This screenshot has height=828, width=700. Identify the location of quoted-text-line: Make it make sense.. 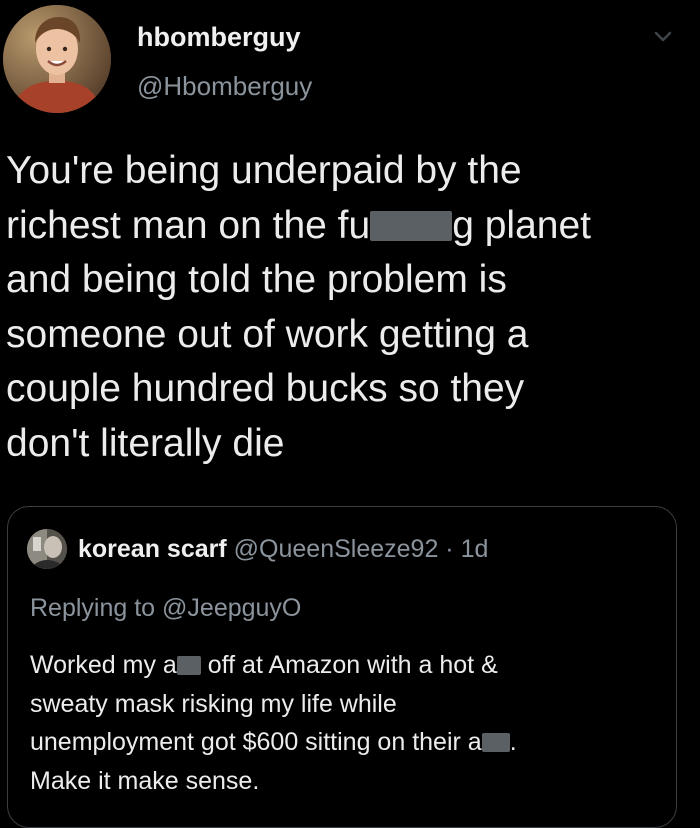
(145, 780).